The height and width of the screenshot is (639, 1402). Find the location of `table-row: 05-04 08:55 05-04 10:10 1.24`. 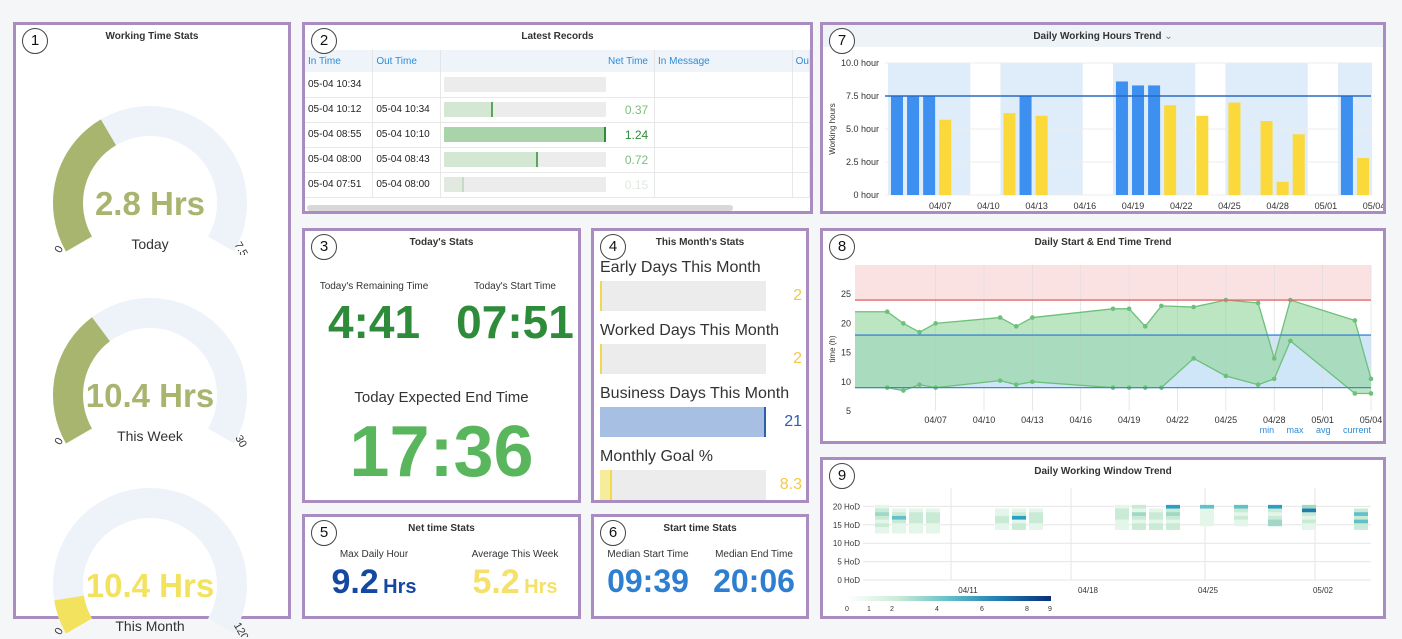

table-row: 05-04 08:55 05-04 10:10 1.24 is located at coordinates (557, 135).